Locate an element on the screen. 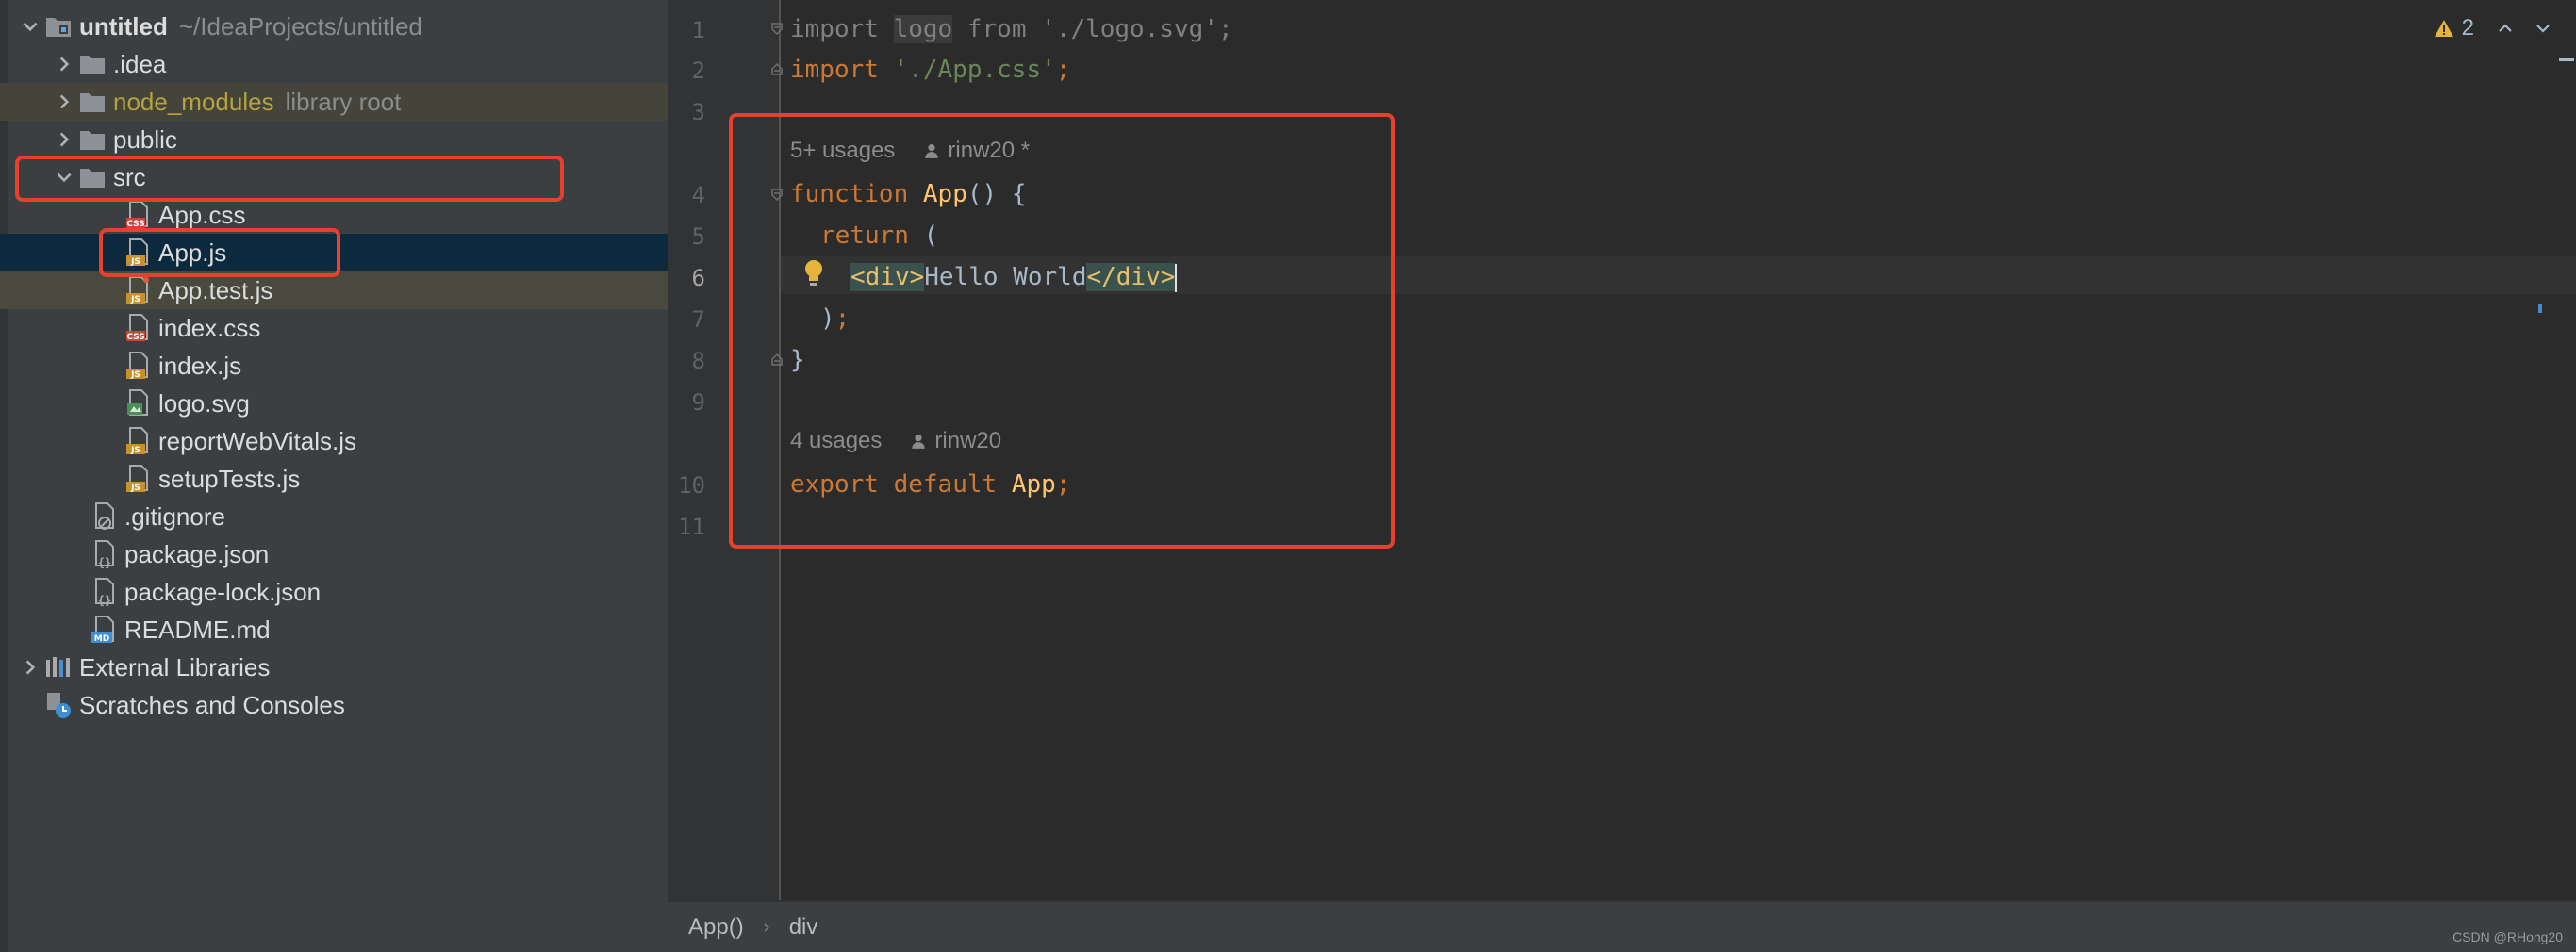 This screenshot has height=952, width=2576. line-number: 8 is located at coordinates (698, 361).